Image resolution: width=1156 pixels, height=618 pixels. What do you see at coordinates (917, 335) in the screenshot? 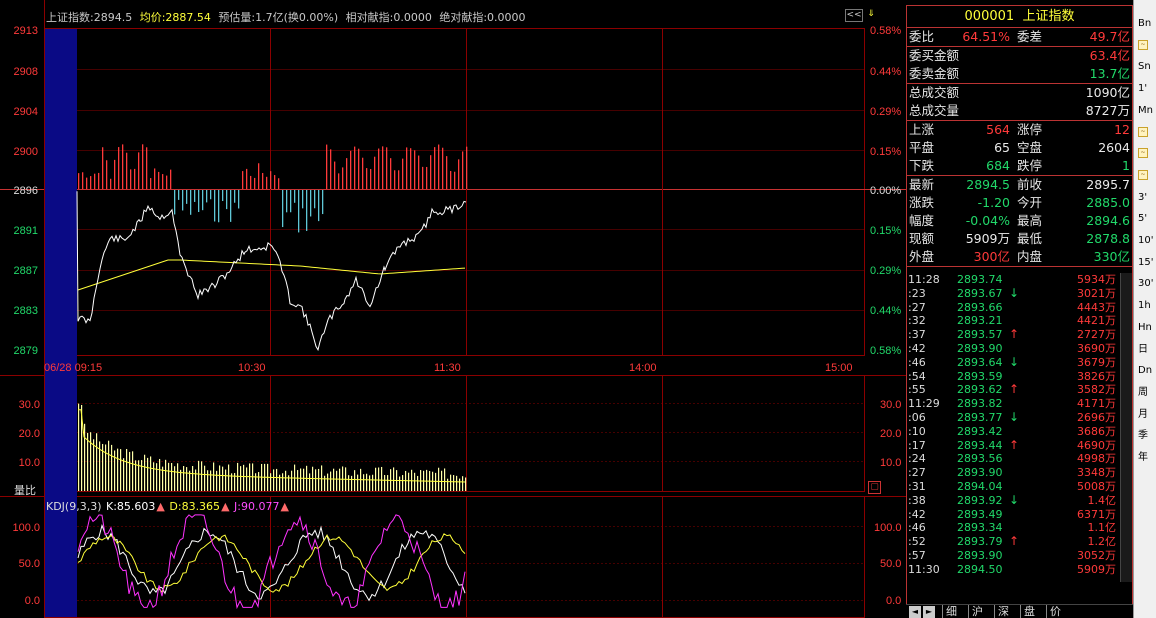
I see `tick-time: :37` at bounding box center [917, 335].